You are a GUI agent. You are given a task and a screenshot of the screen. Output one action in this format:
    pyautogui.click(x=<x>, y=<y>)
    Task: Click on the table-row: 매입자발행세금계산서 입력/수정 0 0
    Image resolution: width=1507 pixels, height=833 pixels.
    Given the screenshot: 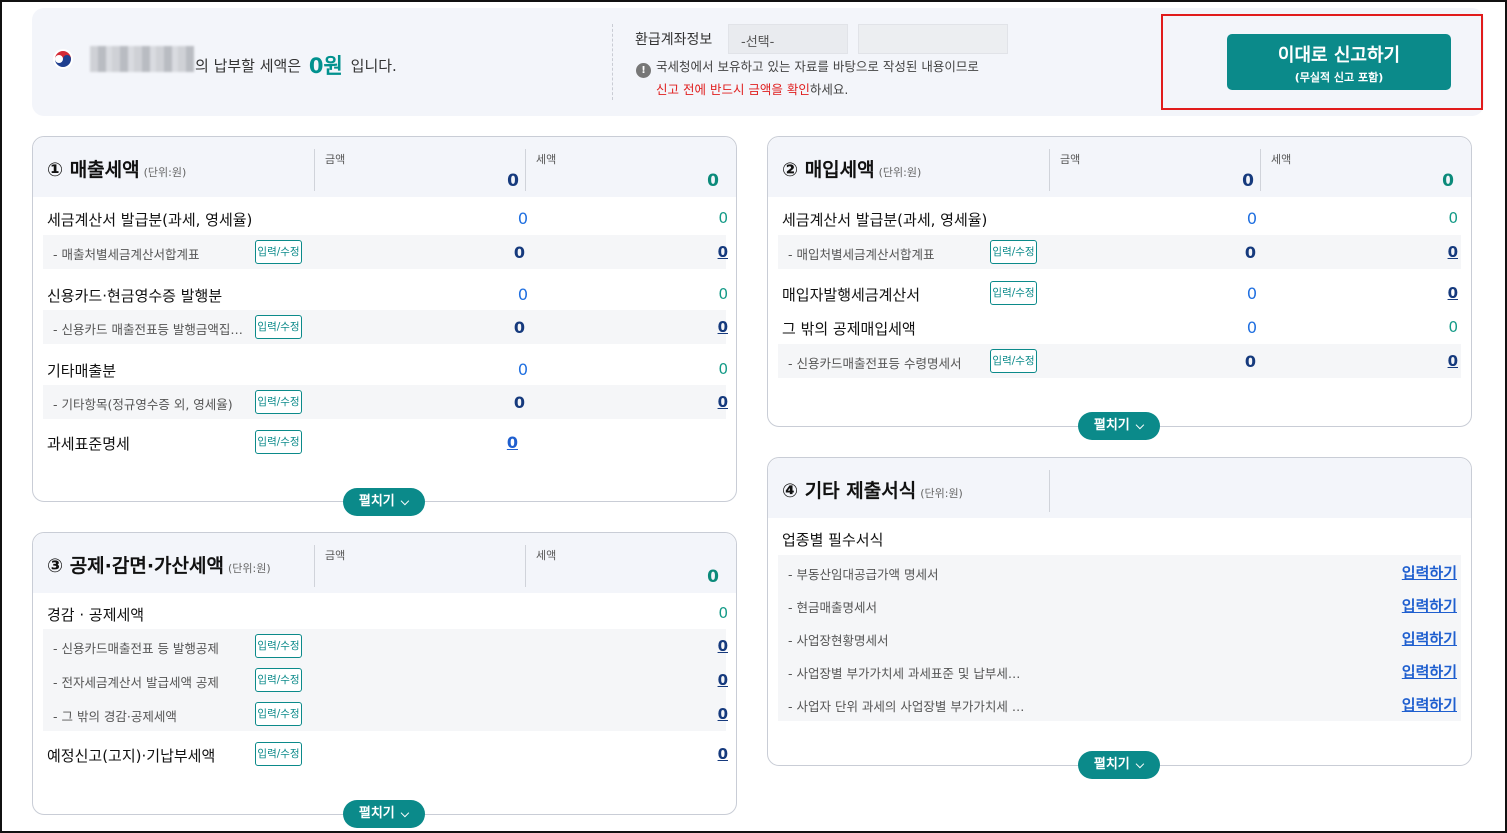 What is the action you would take?
    pyautogui.click(x=1119, y=293)
    